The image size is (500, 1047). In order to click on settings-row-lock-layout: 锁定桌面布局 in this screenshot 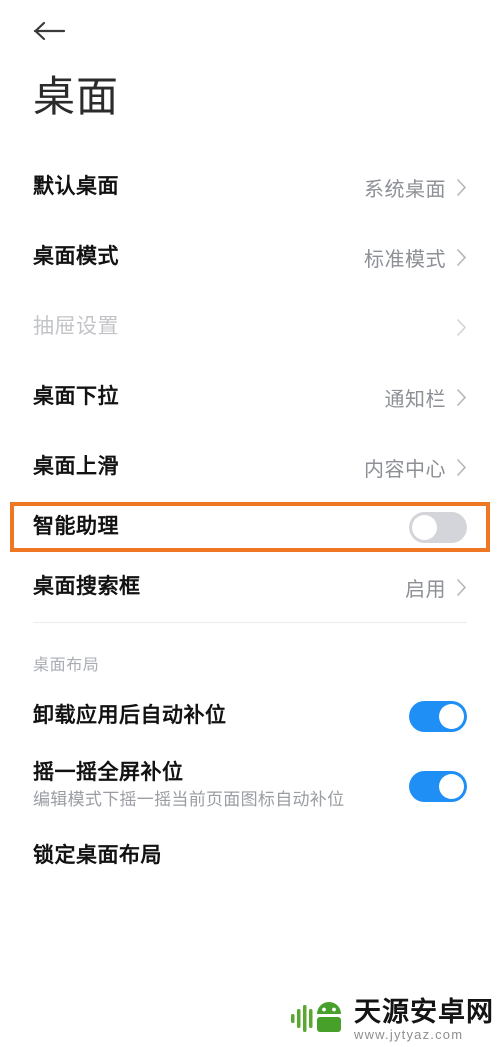, I will do `click(250, 856)`.